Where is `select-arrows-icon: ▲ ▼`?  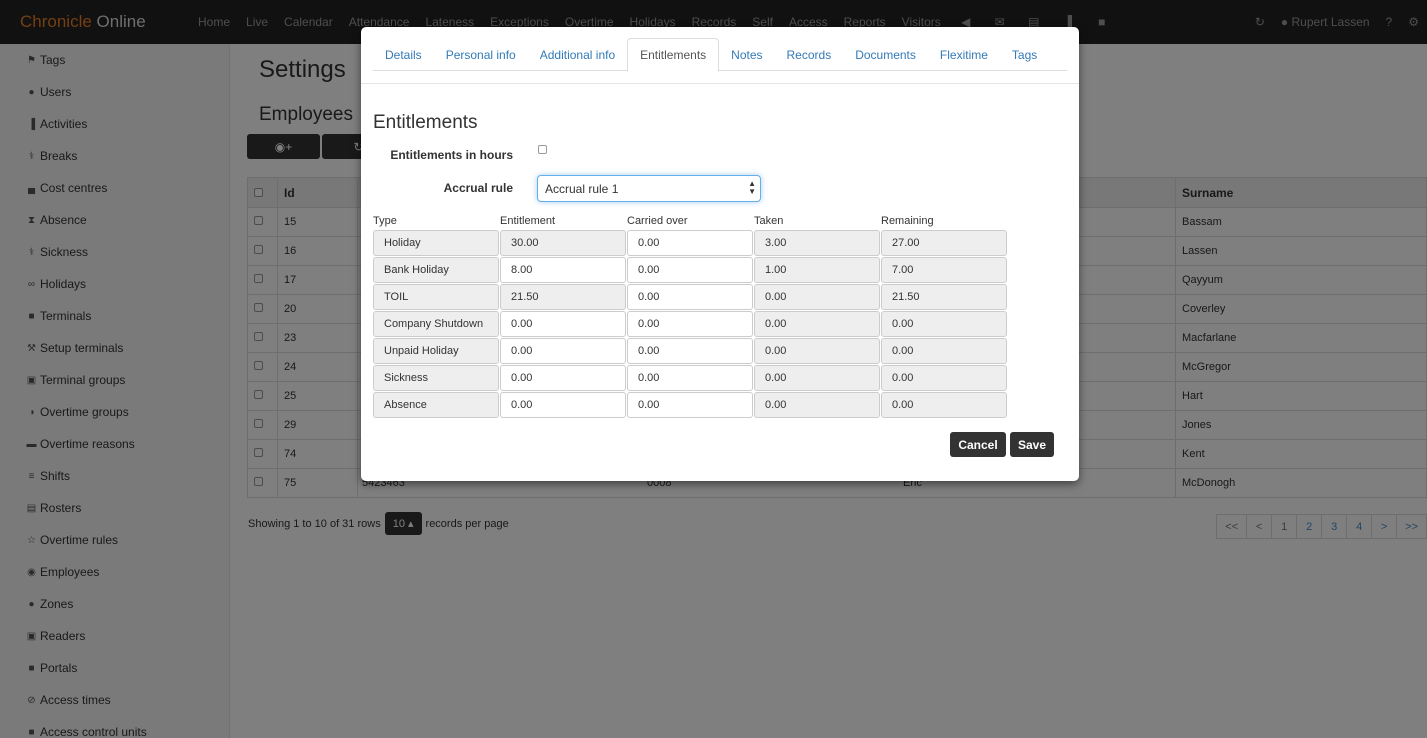
select-arrows-icon: ▲ ▼ is located at coordinates (752, 187).